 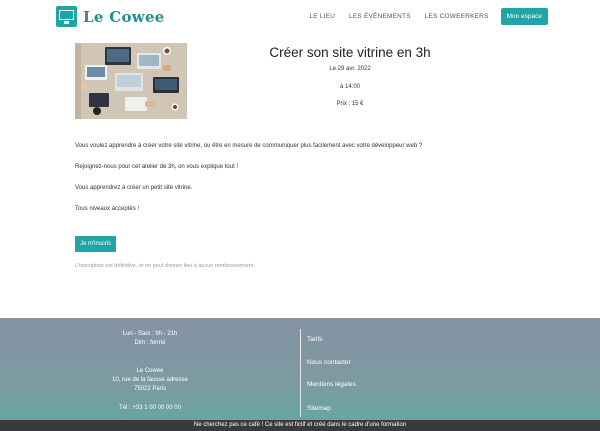 What do you see at coordinates (96, 244) in the screenshot?
I see `signup-button: Je m'inscris` at bounding box center [96, 244].